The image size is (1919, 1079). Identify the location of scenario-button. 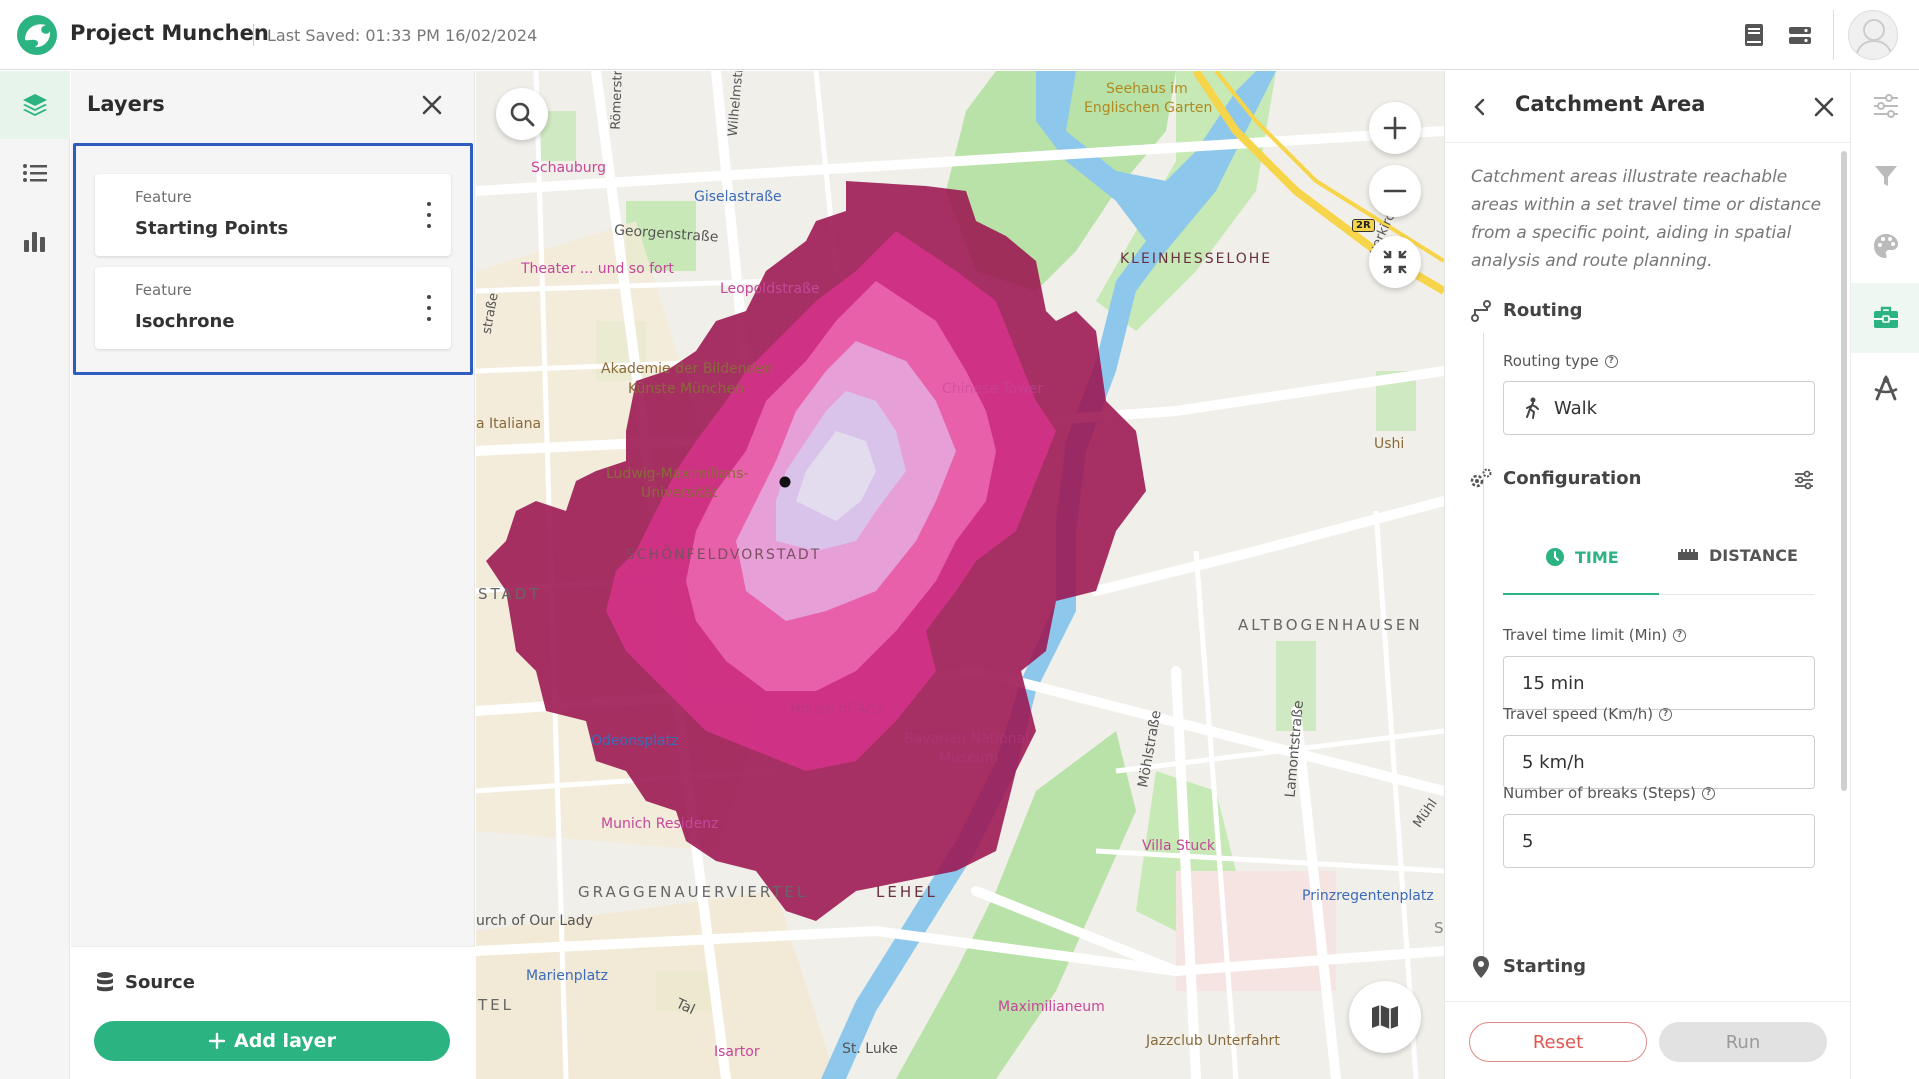
(1885, 388).